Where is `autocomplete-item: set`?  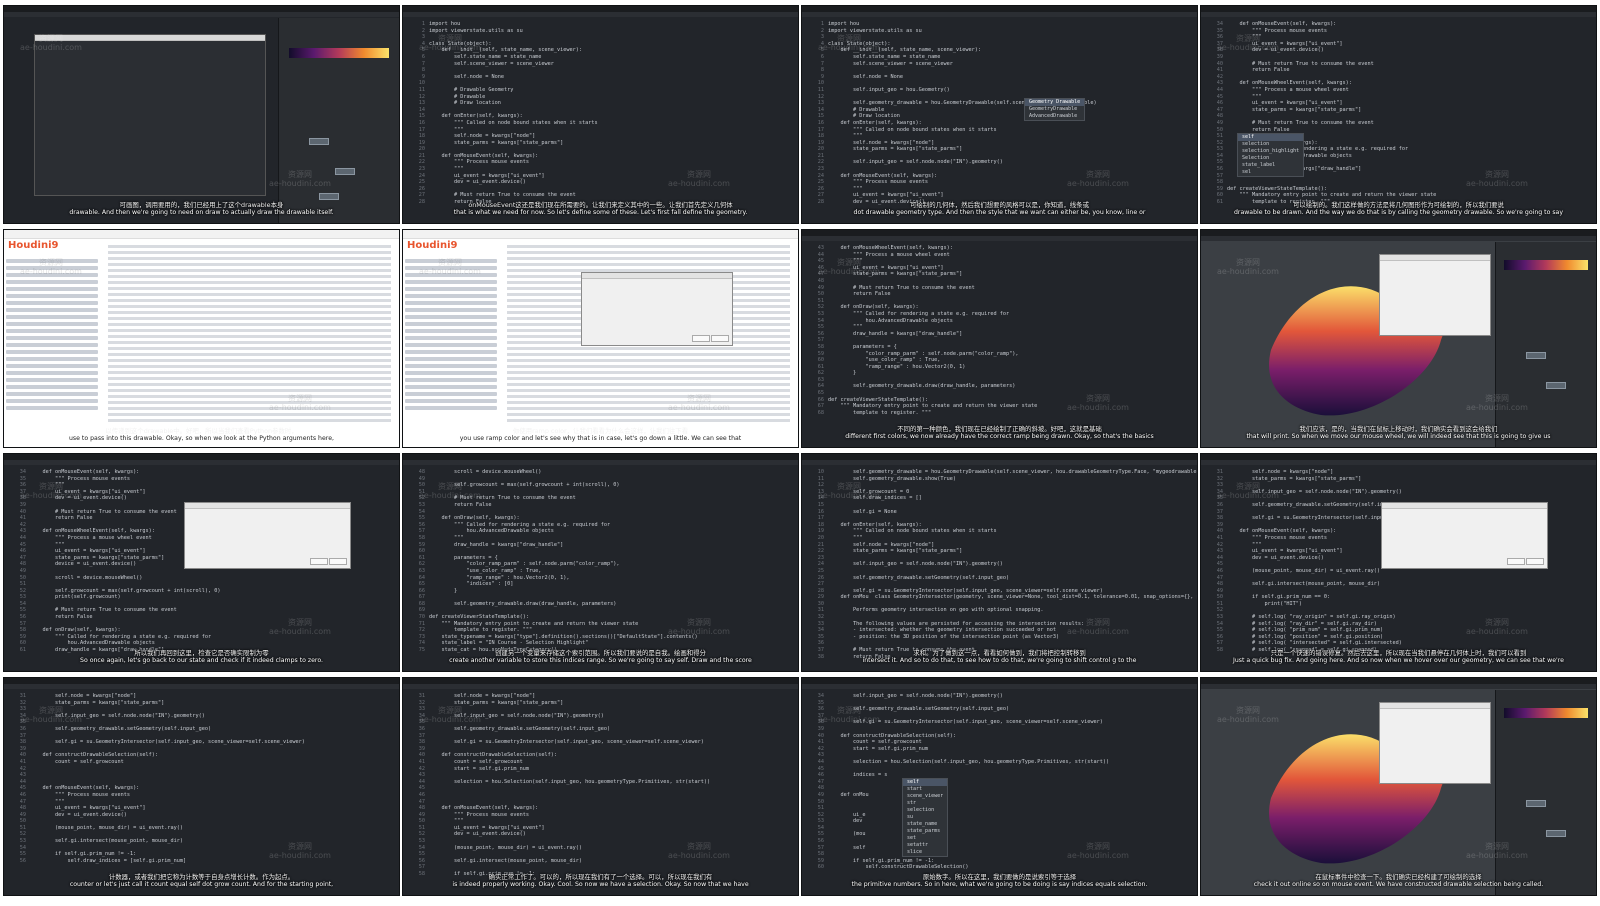
autocomplete-item: set is located at coordinates (925, 838).